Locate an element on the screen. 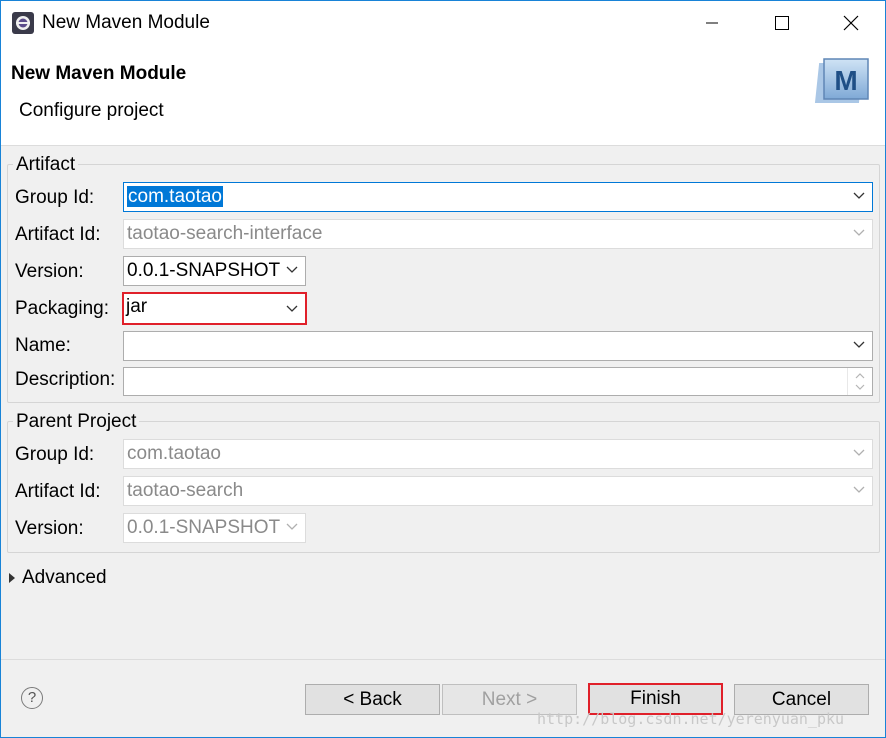  parent-group-id-combo: com.taotao is located at coordinates (498, 454).